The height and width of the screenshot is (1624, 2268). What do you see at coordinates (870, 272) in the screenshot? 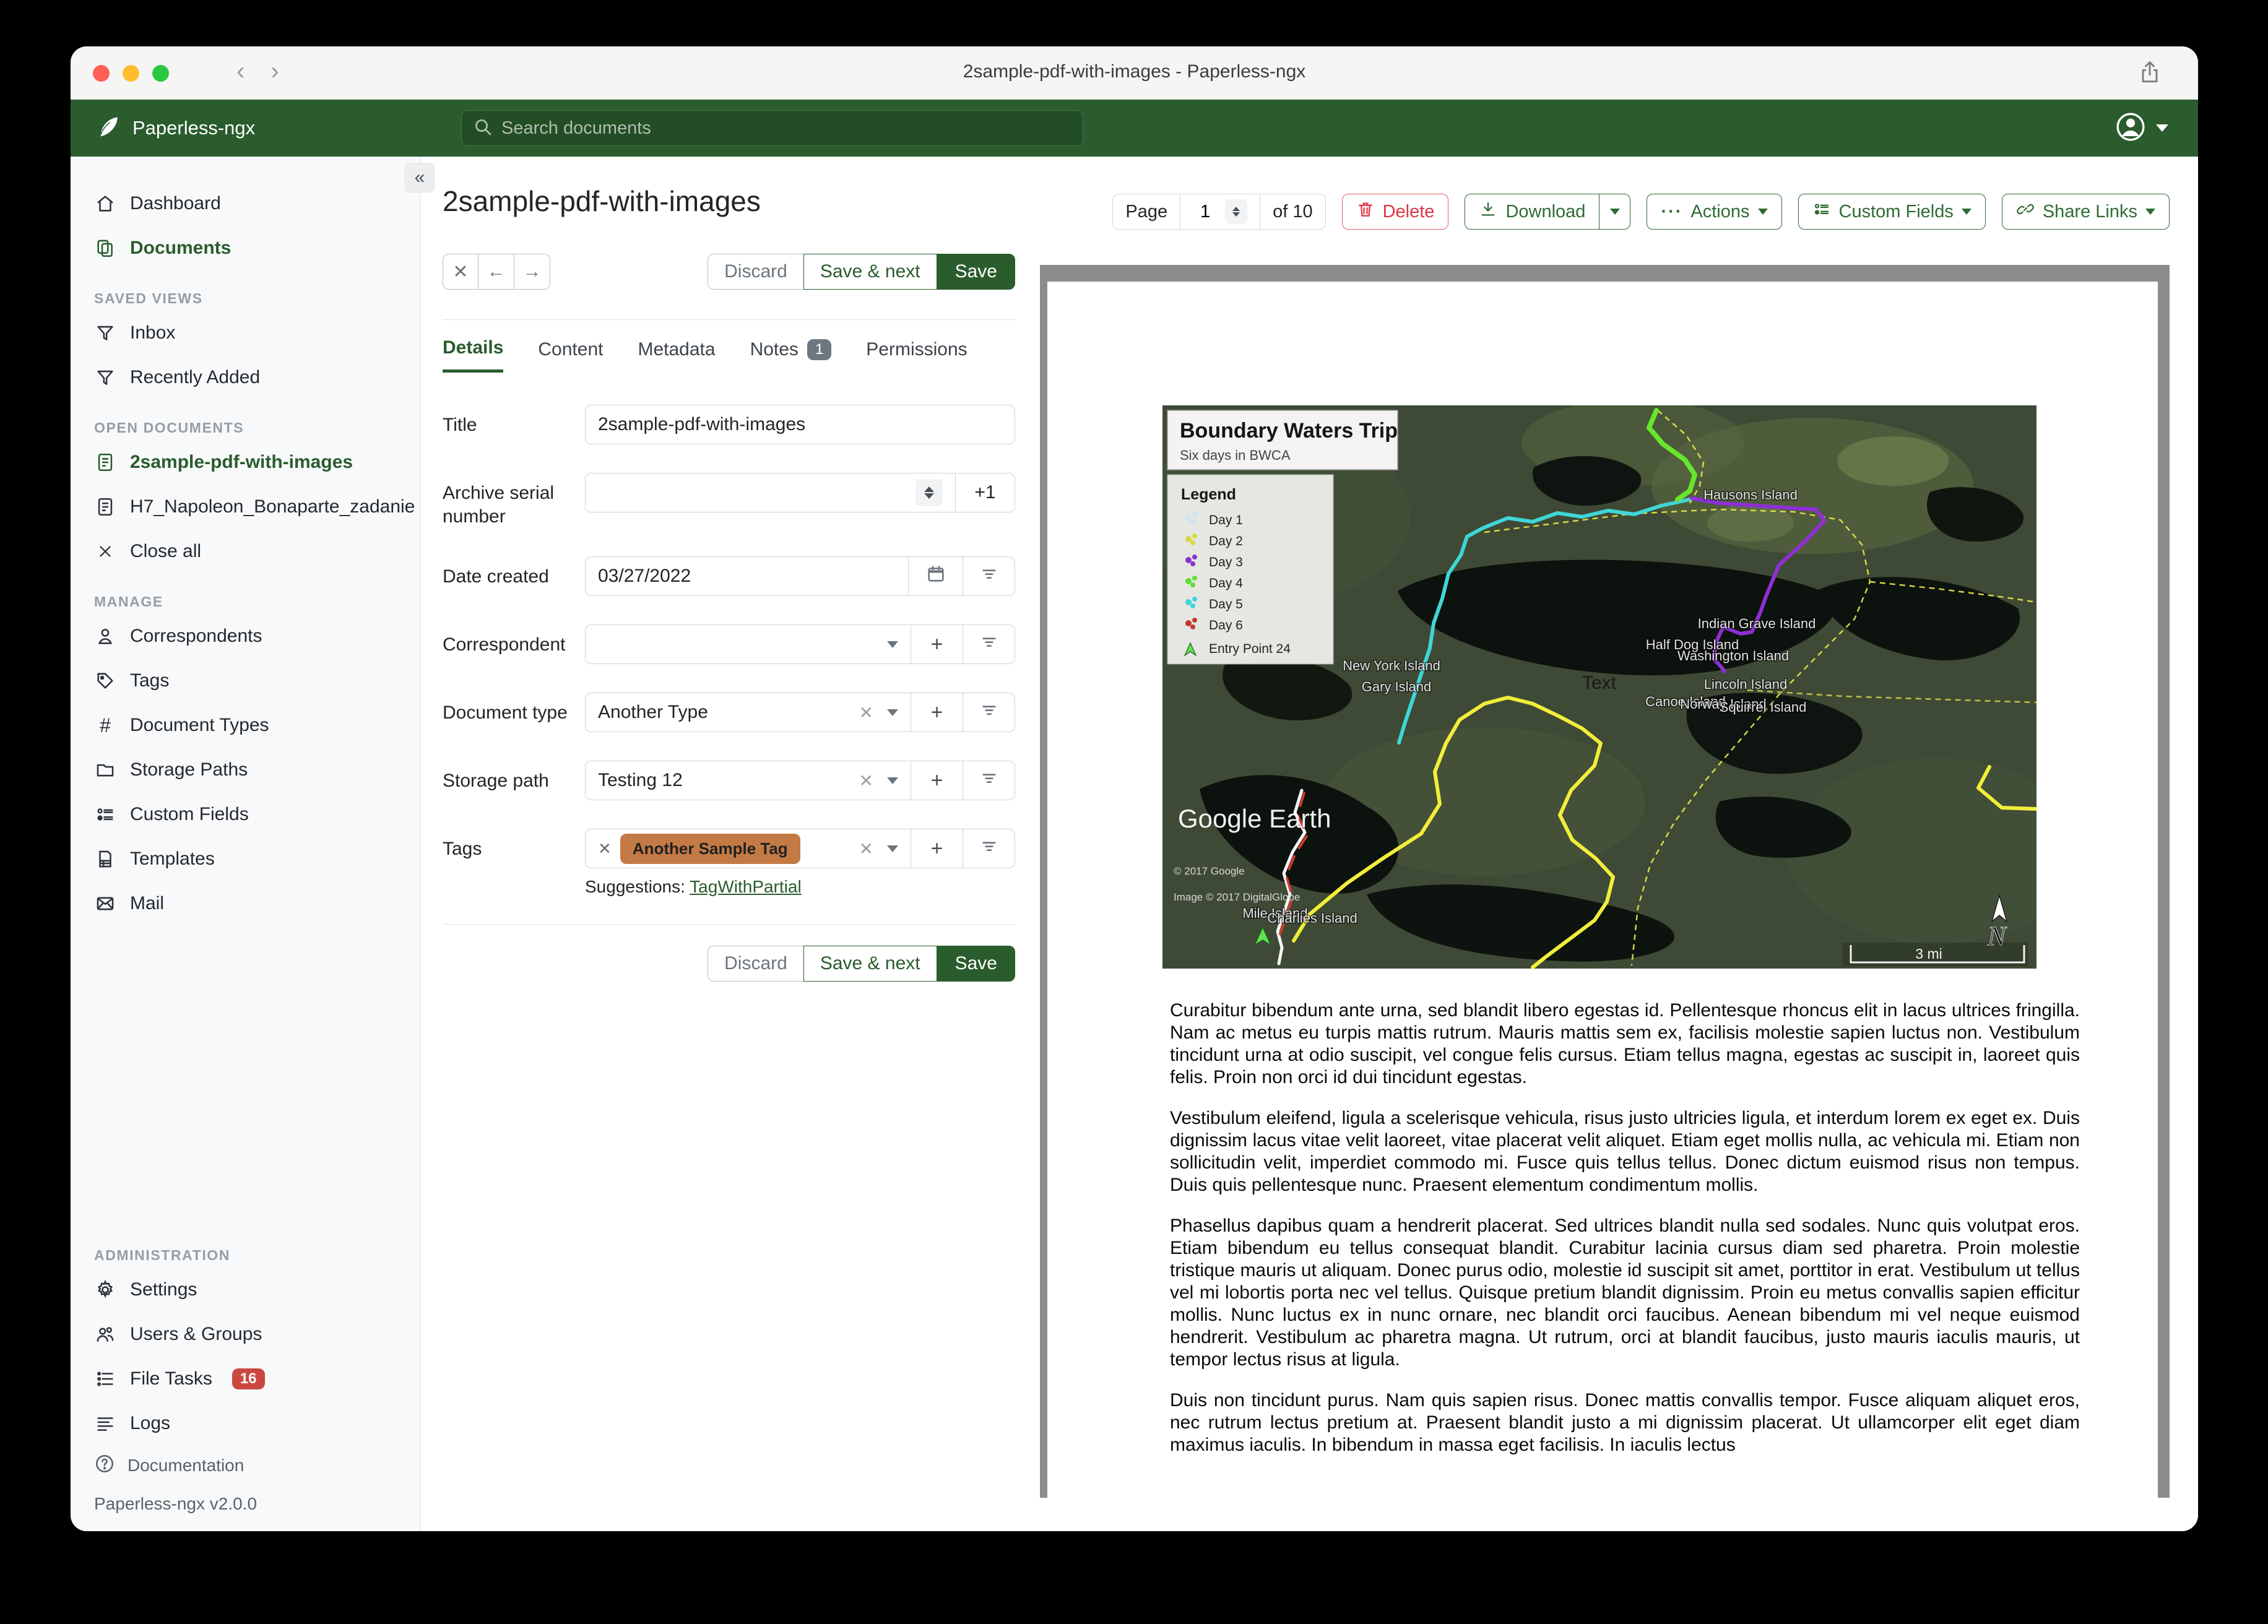
I see `save-next-button: Save & next` at bounding box center [870, 272].